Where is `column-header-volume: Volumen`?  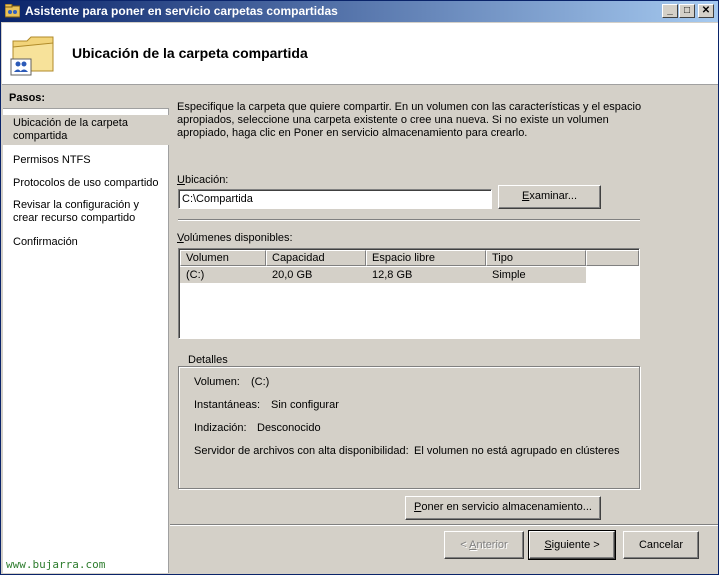 column-header-volume: Volumen is located at coordinates (223, 258).